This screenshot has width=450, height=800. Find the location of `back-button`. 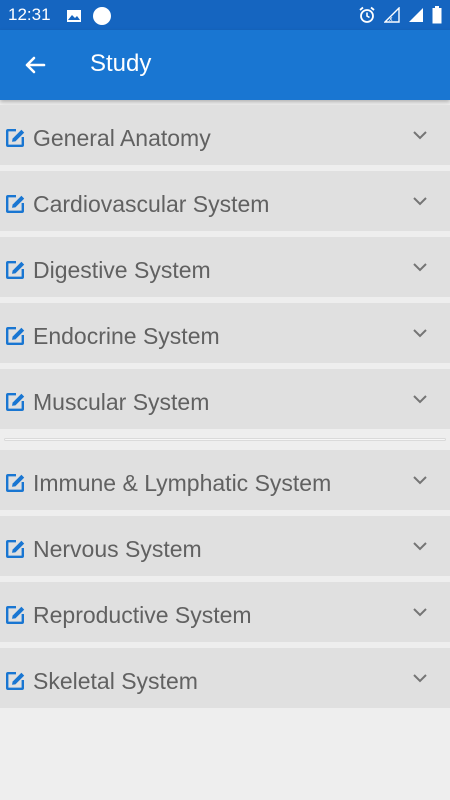

back-button is located at coordinates (35, 65).